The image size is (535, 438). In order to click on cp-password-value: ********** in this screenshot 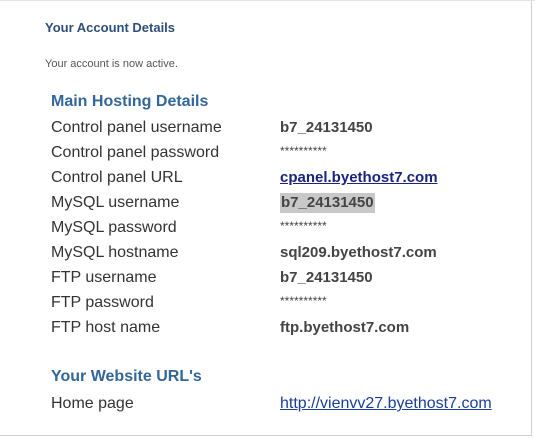, I will do `click(303, 151)`.